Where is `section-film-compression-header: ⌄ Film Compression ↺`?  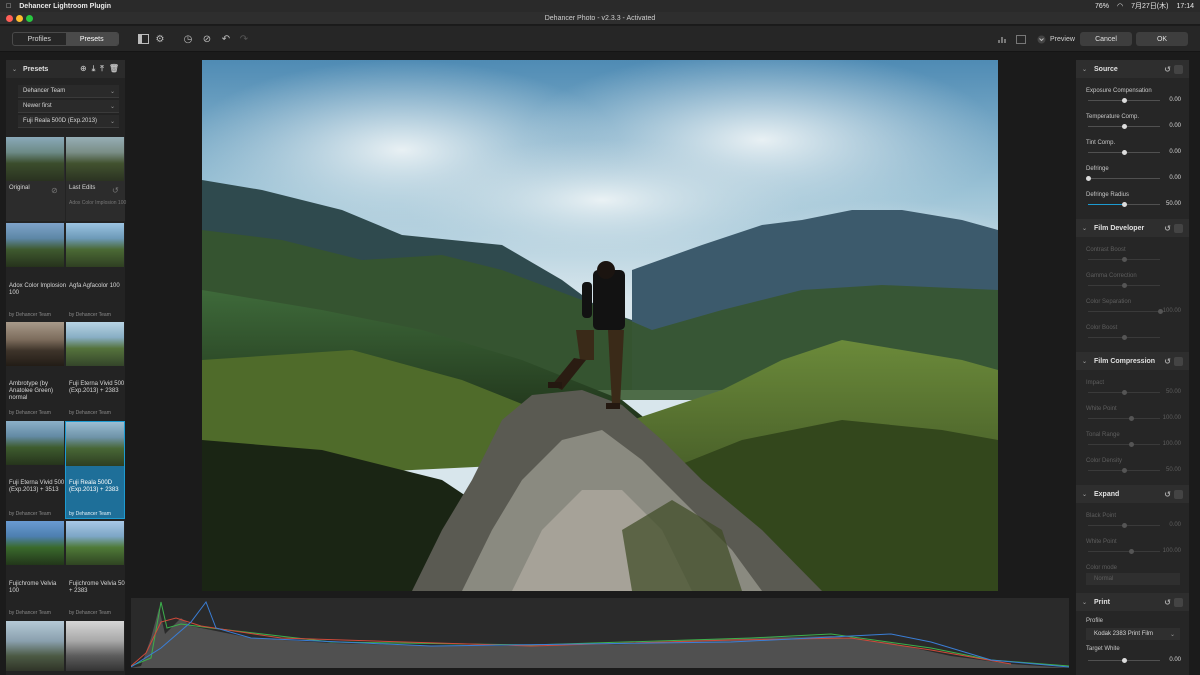 section-film-compression-header: ⌄ Film Compression ↺ is located at coordinates (1132, 361).